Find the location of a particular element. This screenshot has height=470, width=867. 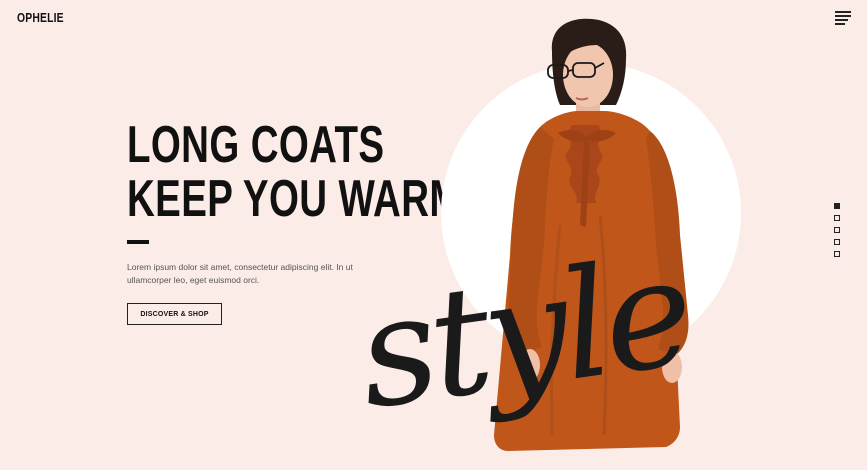

headline-divider is located at coordinates (138, 242).